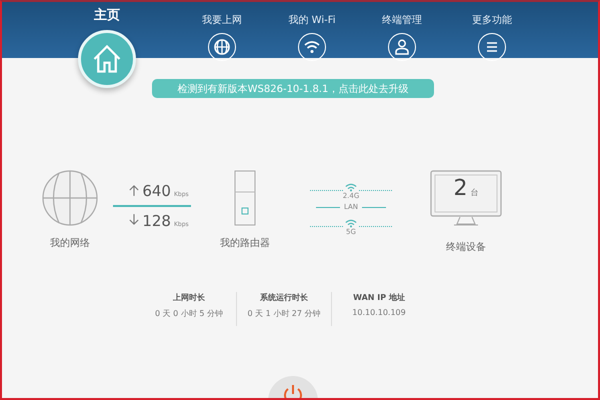  What do you see at coordinates (189, 313) in the screenshot?
I see `info-value: 0 天 0 小时 5 分钟` at bounding box center [189, 313].